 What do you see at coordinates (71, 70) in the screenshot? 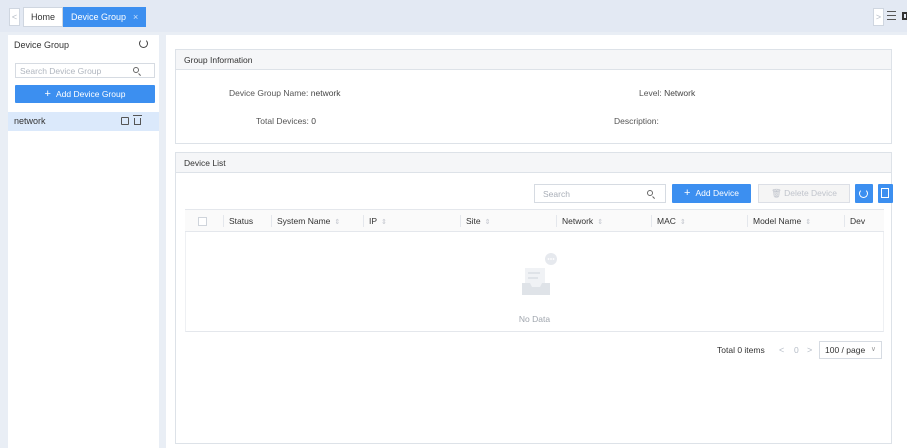
I see `group-search-input` at bounding box center [71, 70].